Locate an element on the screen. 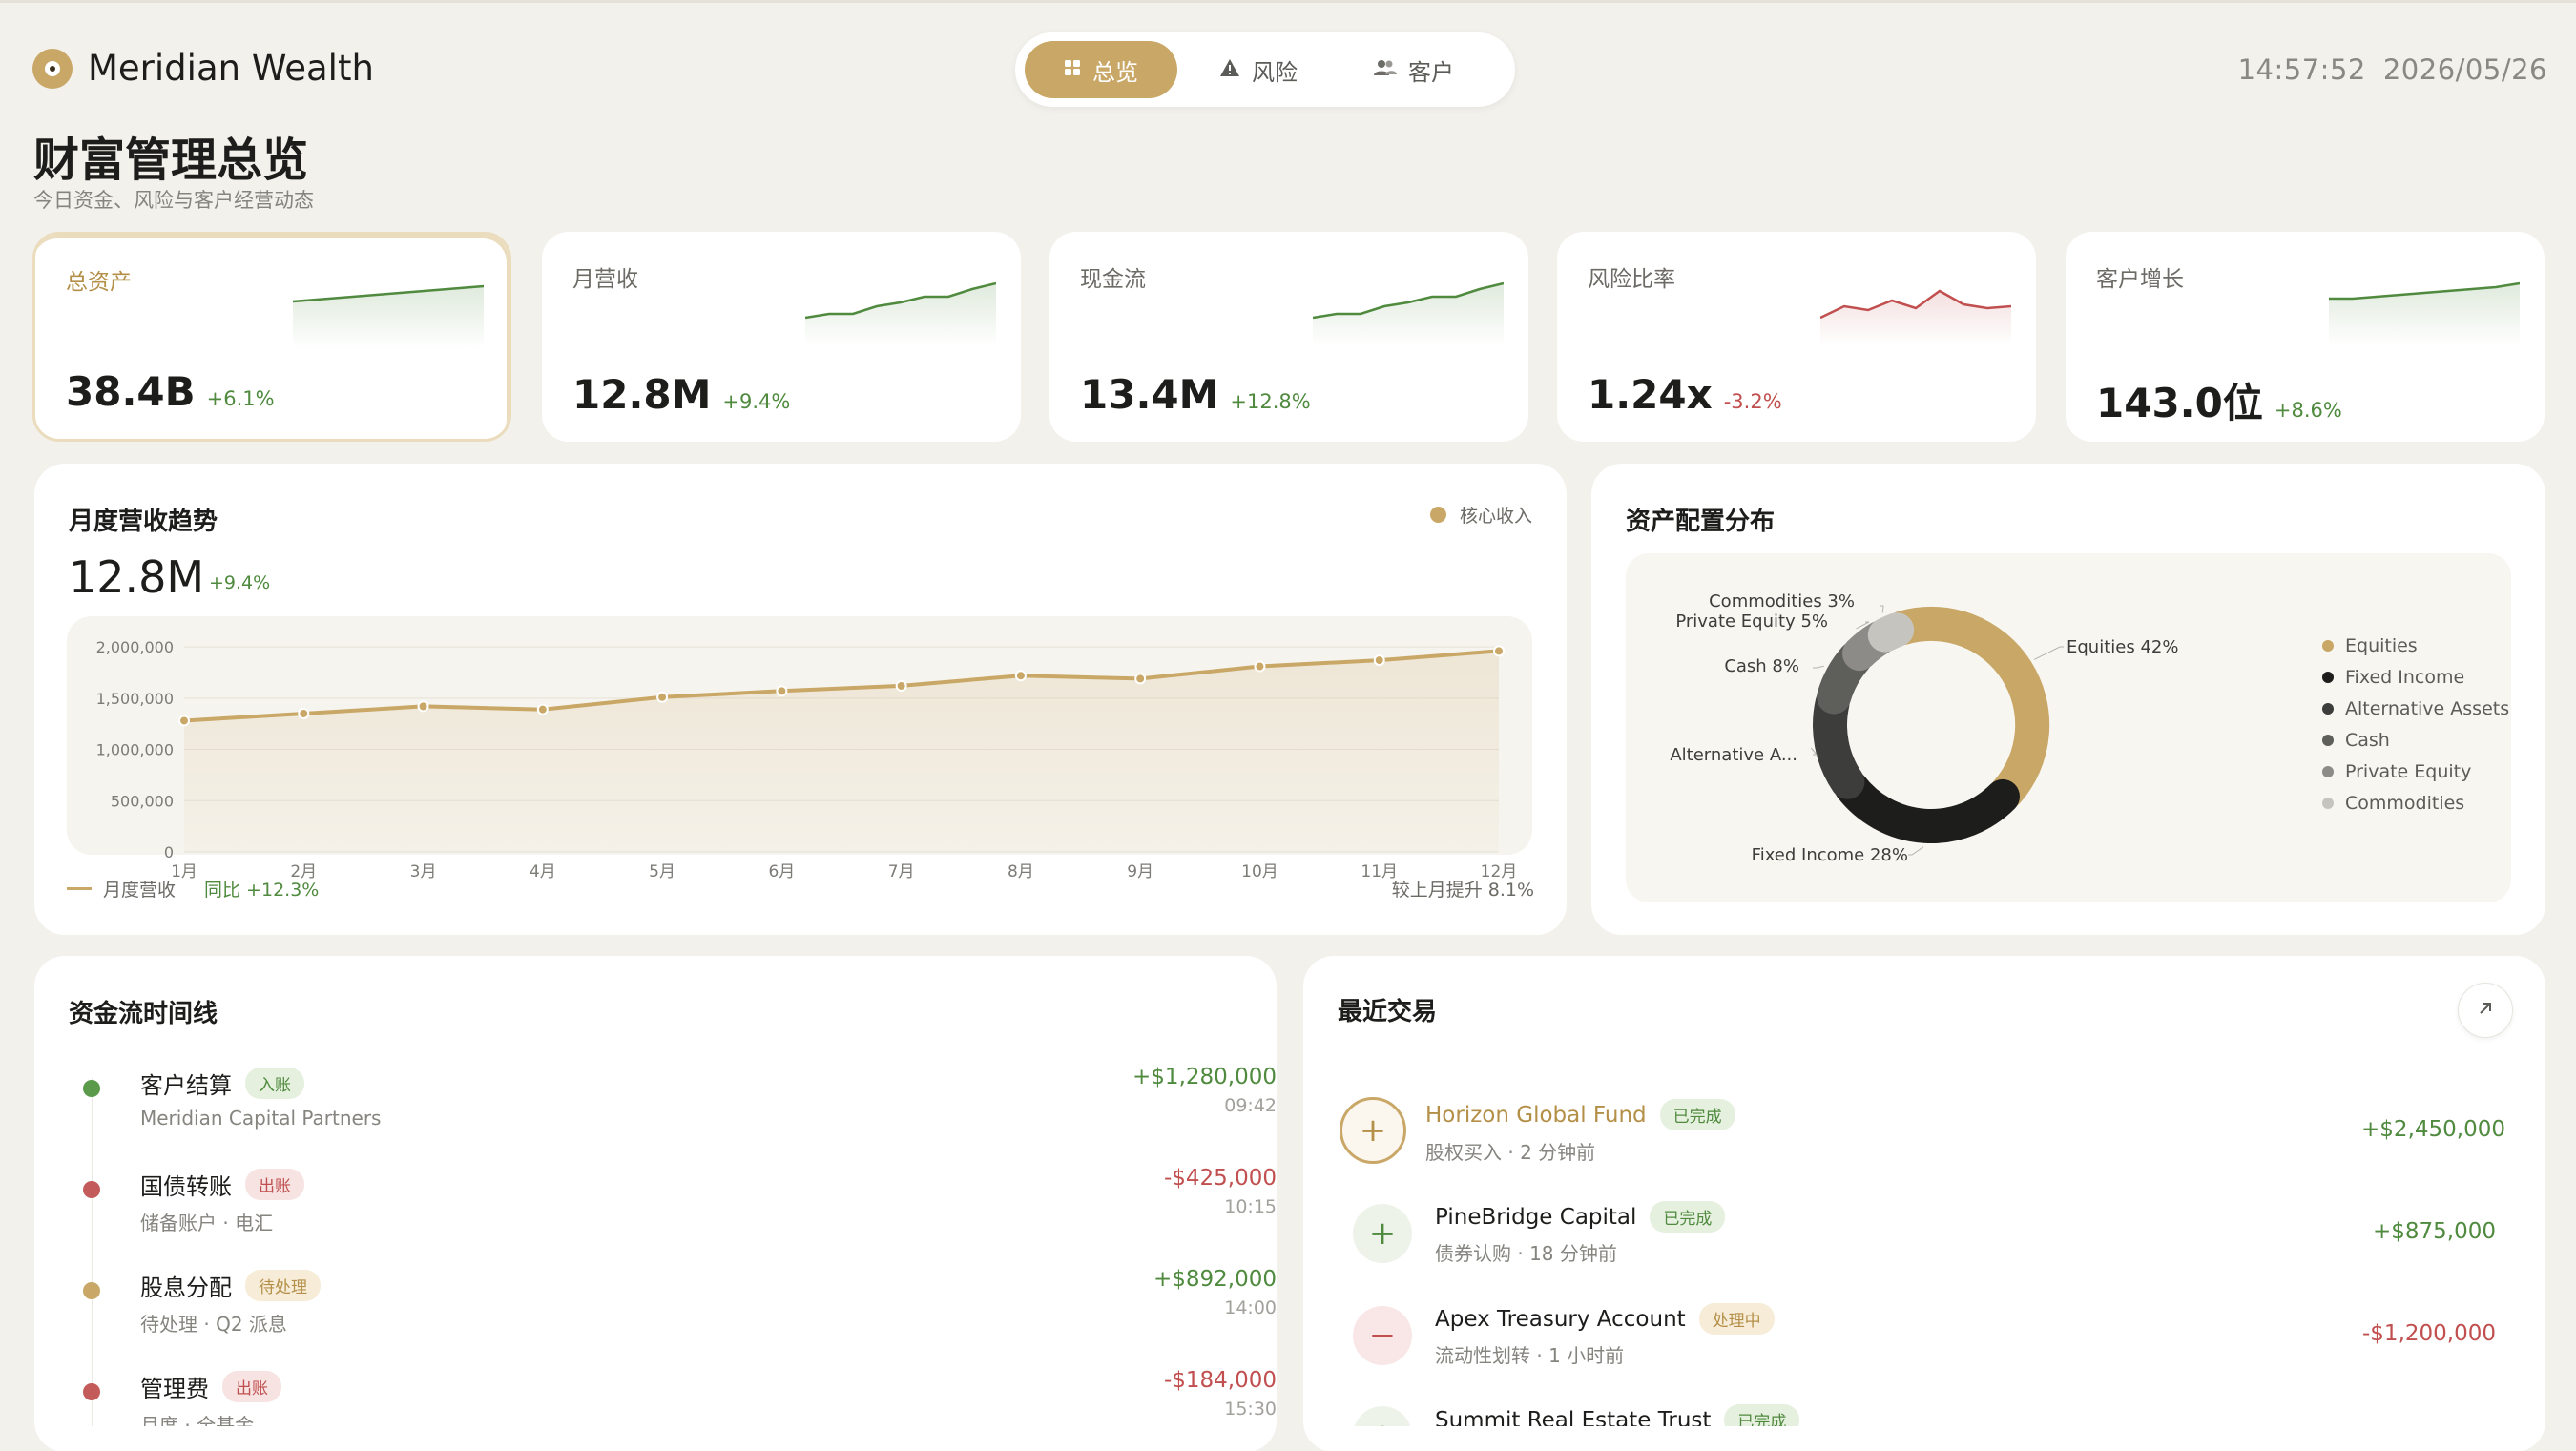 The width and height of the screenshot is (2576, 1451). slice-label: Equities 42% is located at coordinates (2122, 647).